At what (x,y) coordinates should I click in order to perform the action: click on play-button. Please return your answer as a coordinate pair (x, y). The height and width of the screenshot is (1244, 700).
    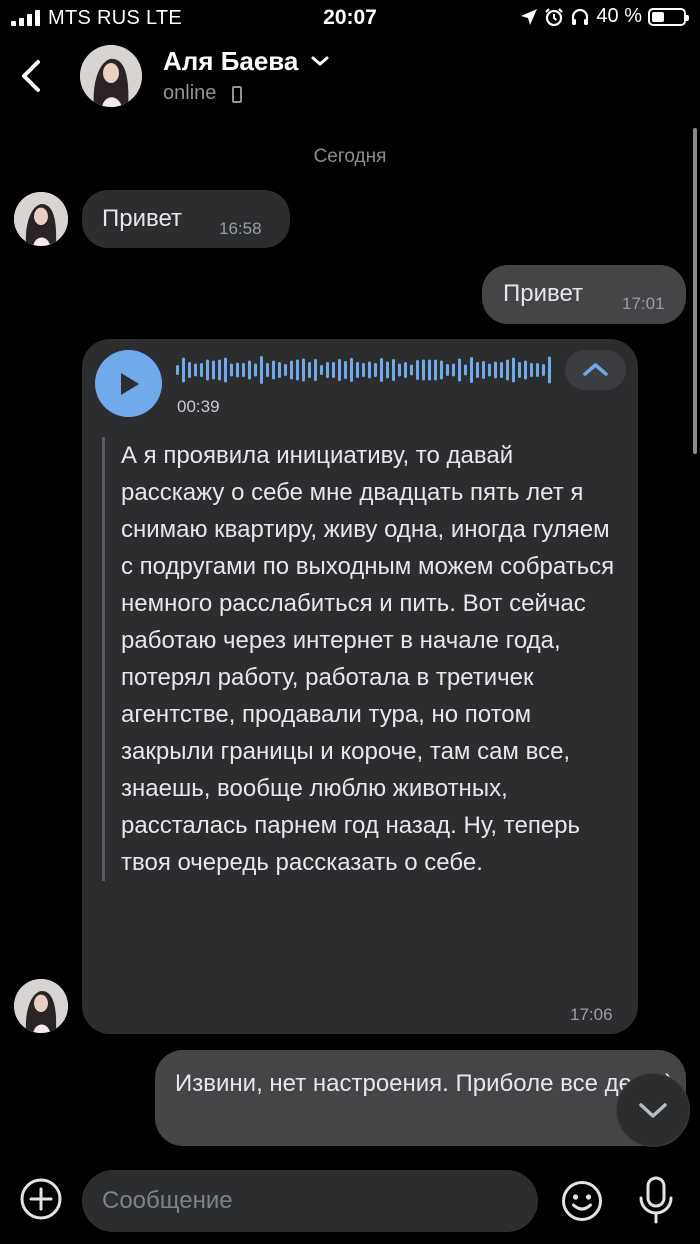
    Looking at the image, I should click on (128, 383).